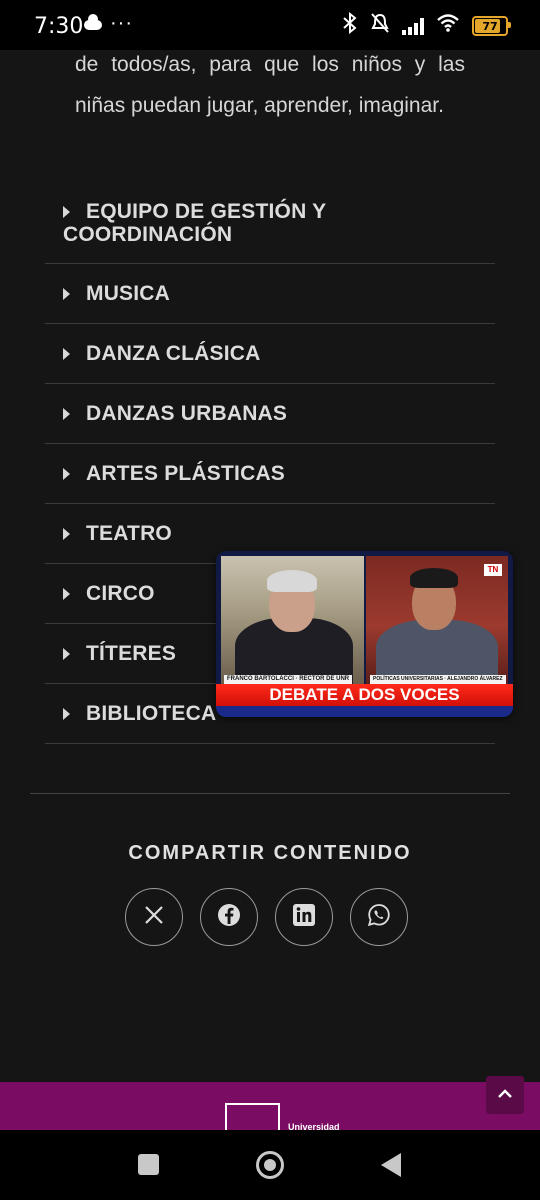  What do you see at coordinates (292, 581) in the screenshot?
I see `speaker-left-hair` at bounding box center [292, 581].